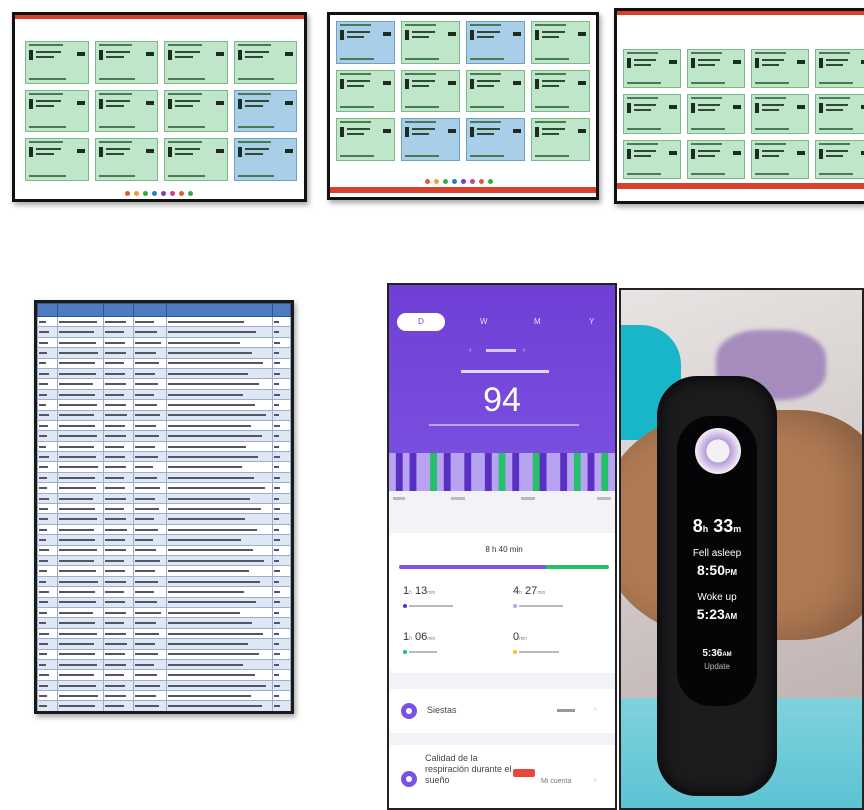  What do you see at coordinates (529, 591) in the screenshot?
I see `light-sleep-value: 4h 27min` at bounding box center [529, 591].